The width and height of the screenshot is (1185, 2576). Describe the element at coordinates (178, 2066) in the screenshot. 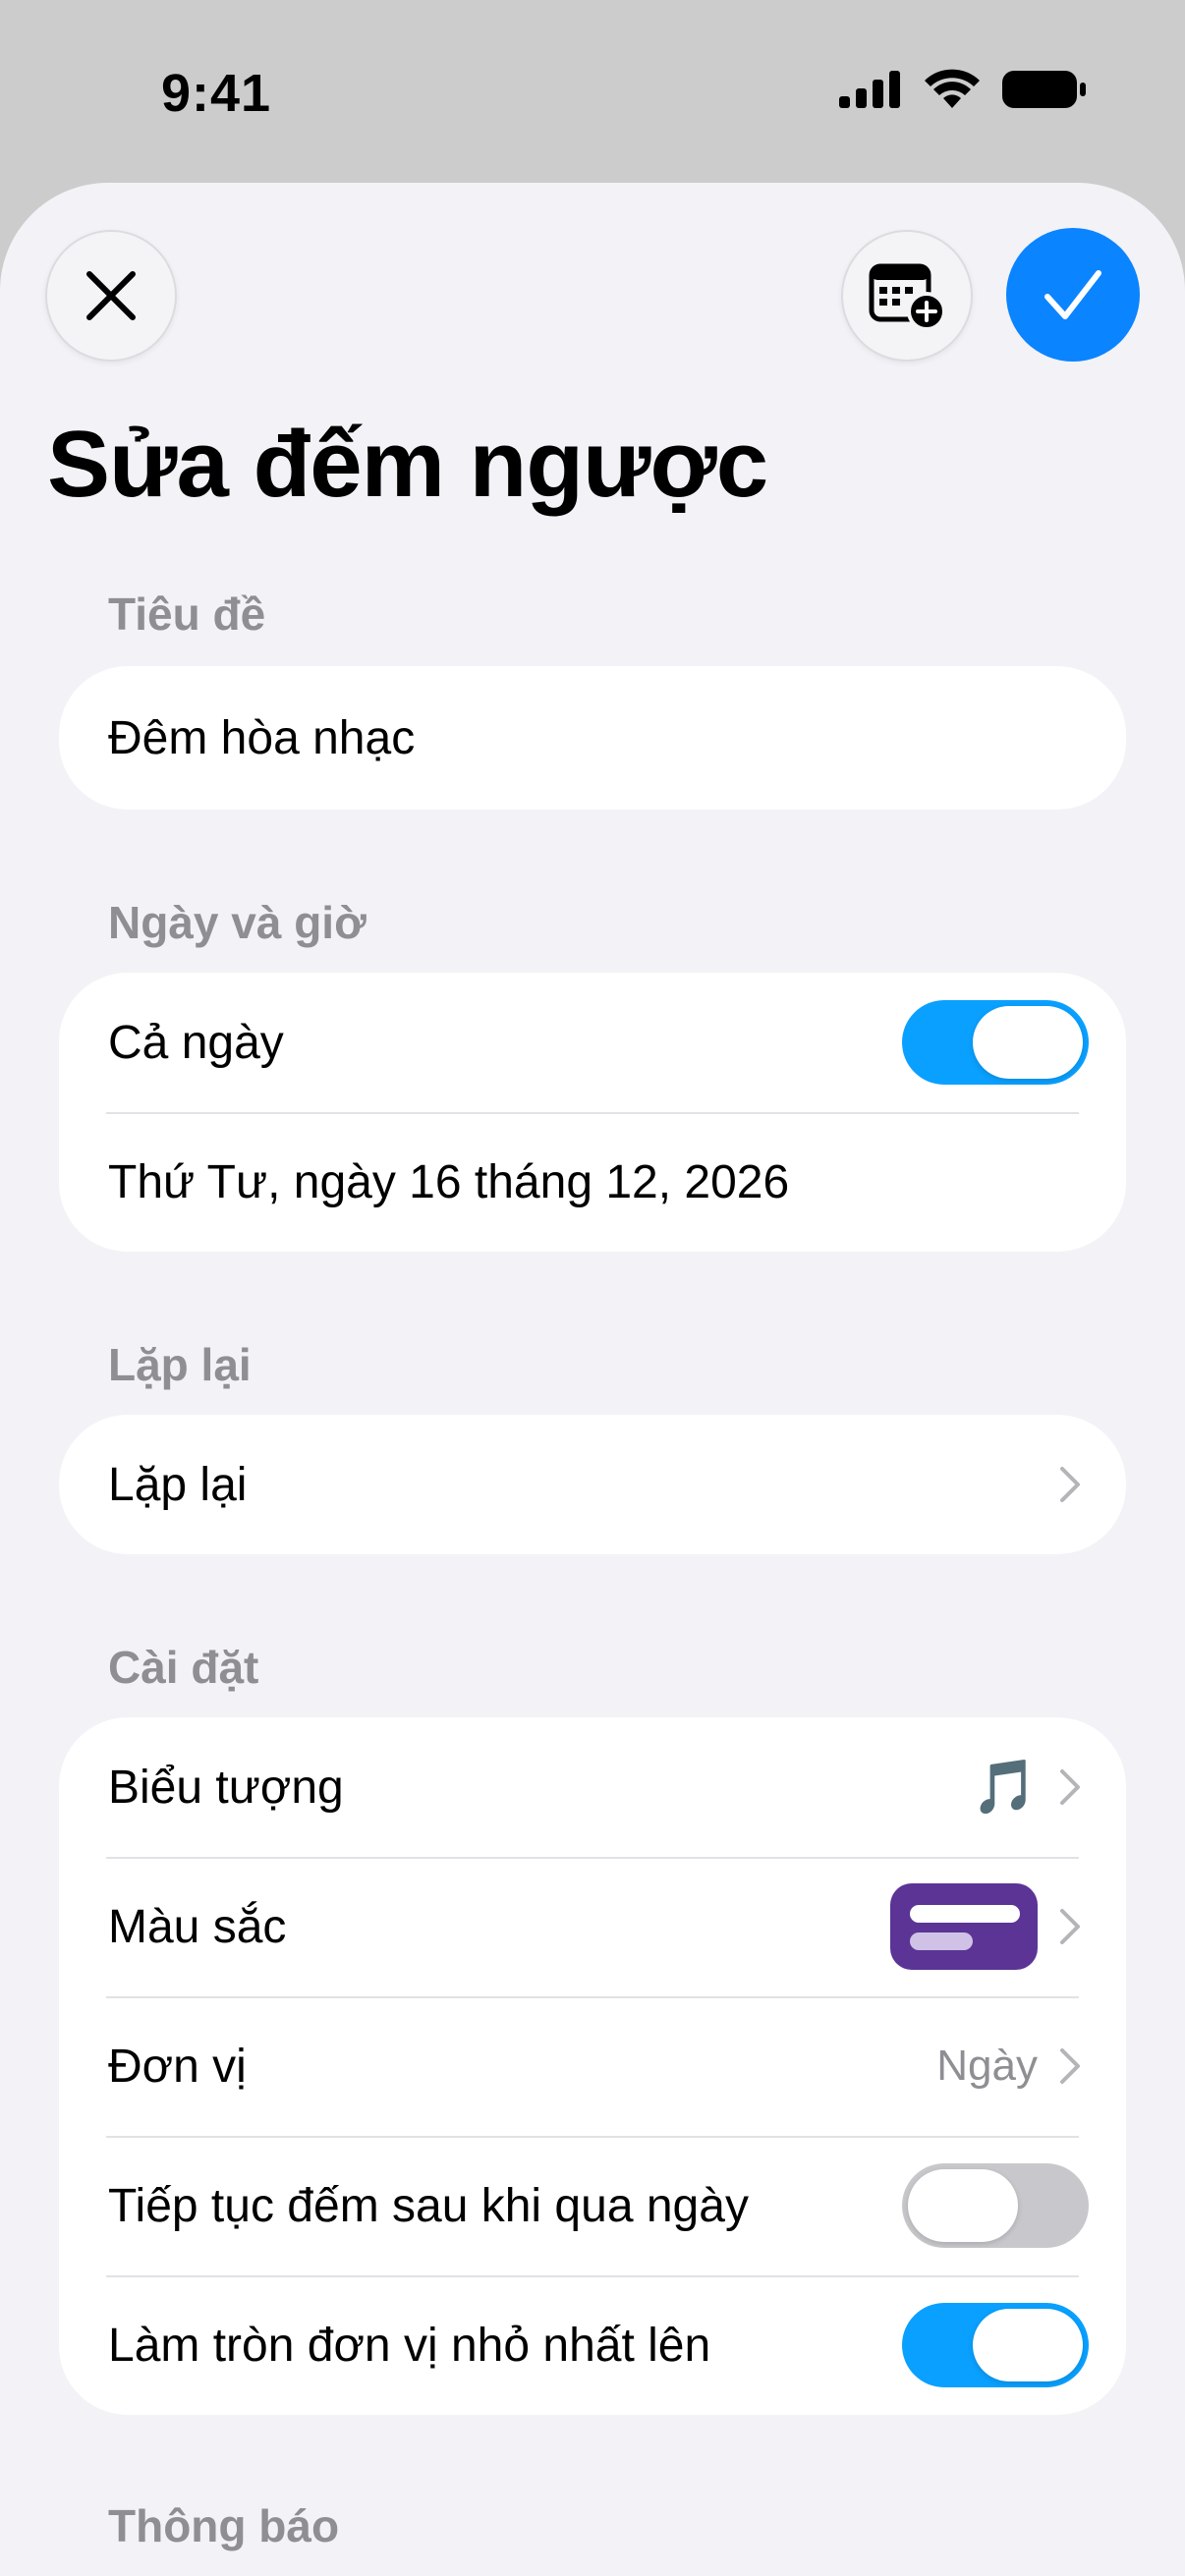

I see `unit-row-label: Đơn vị` at that location.